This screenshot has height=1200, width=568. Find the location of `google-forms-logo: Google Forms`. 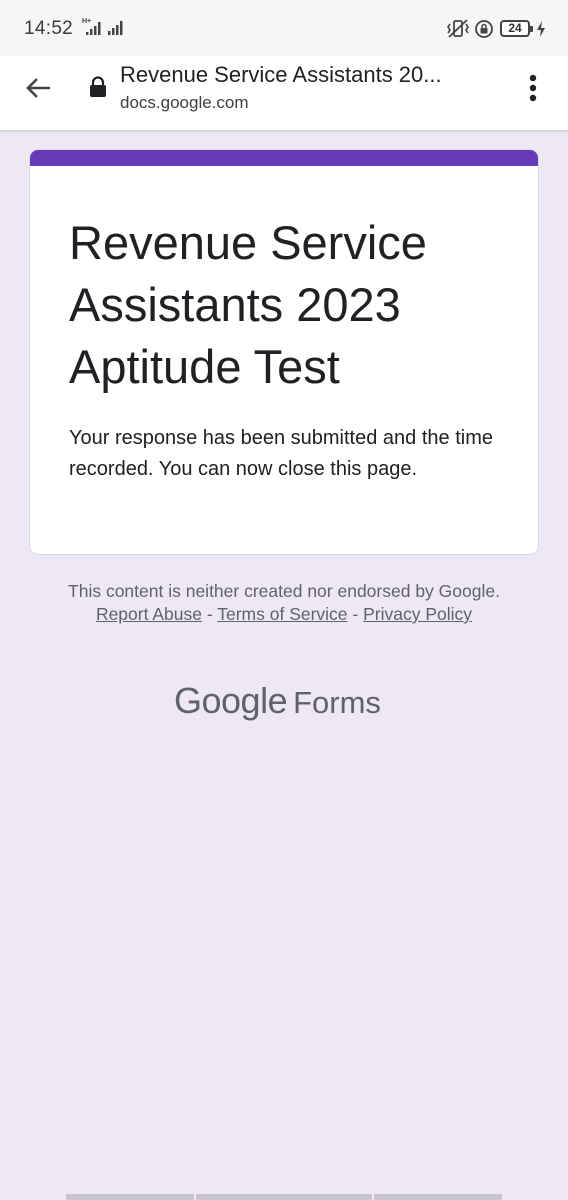

google-forms-logo: Google Forms is located at coordinates (284, 703).